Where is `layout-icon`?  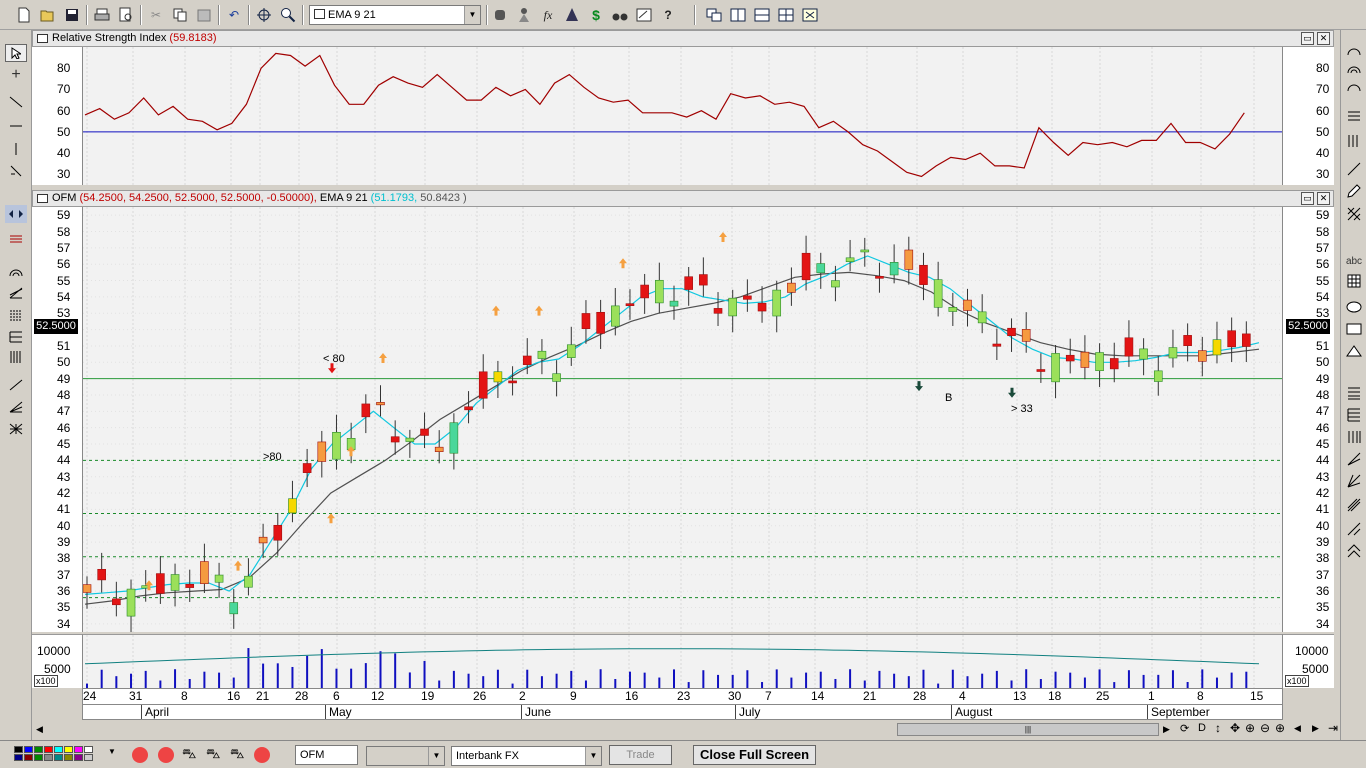 layout-icon is located at coordinates (810, 15).